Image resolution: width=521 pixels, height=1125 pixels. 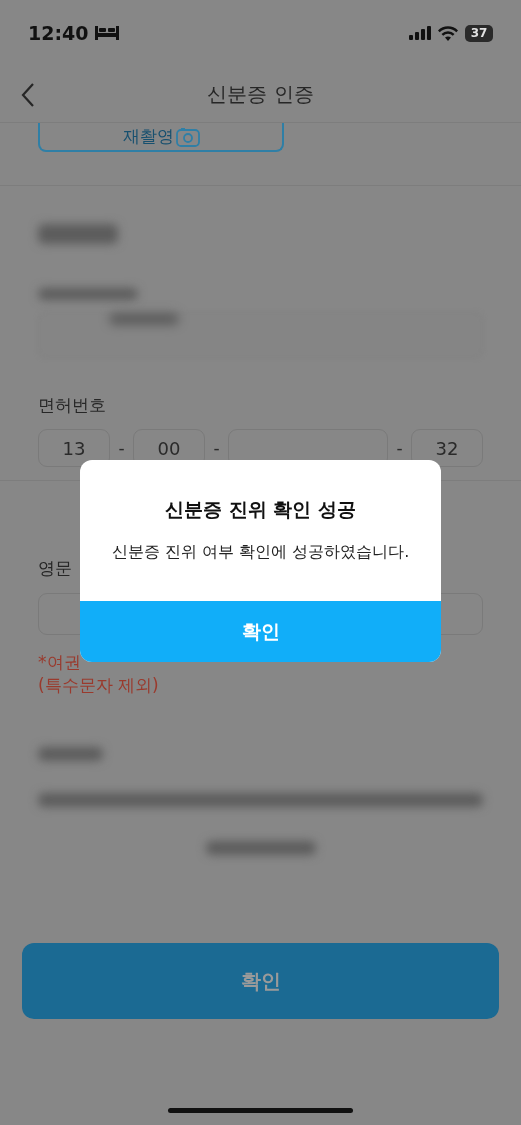 What do you see at coordinates (260, 94) in the screenshot?
I see `page-title: 신분증 인증` at bounding box center [260, 94].